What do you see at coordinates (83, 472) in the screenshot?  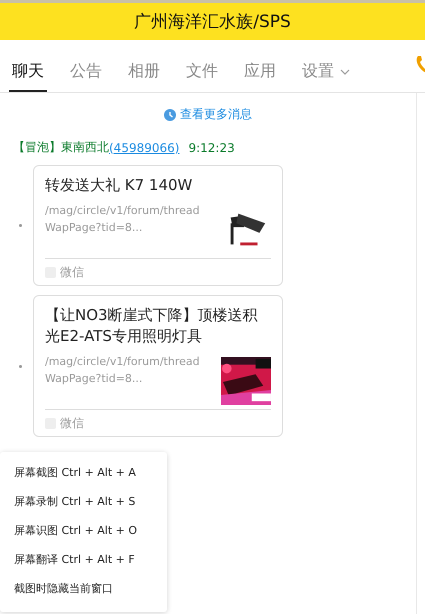 I see `menu-item: 屏幕截图 Ctrl + Alt + A` at bounding box center [83, 472].